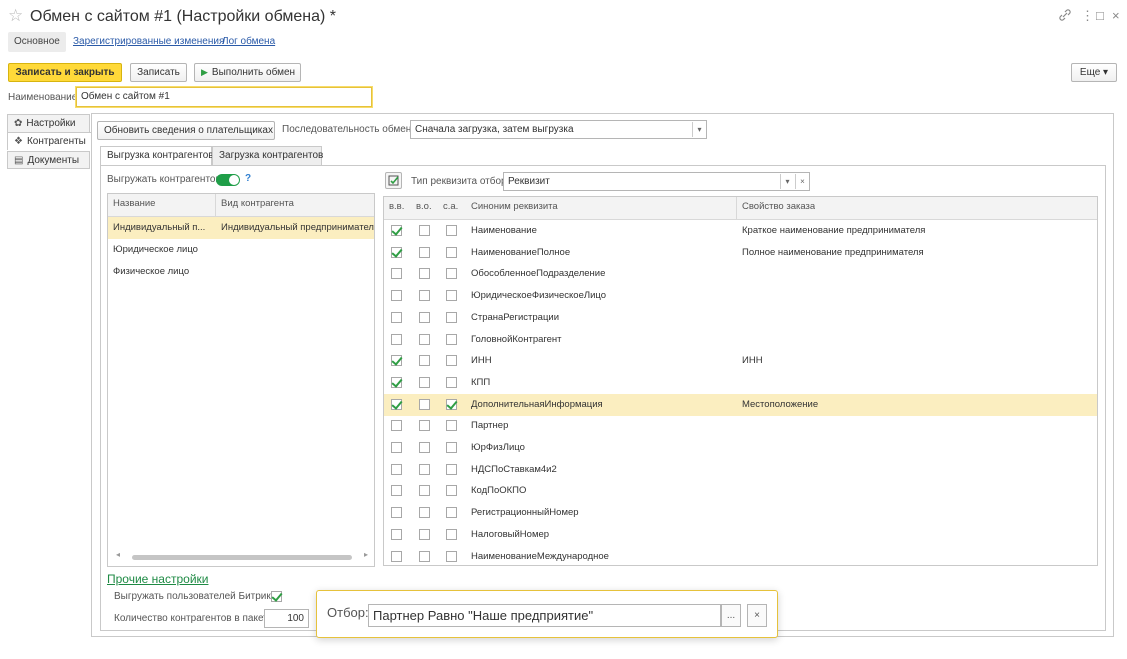 This screenshot has height=659, width=1127. I want to click on table-row: НалоговыйНомер, so click(740, 535).